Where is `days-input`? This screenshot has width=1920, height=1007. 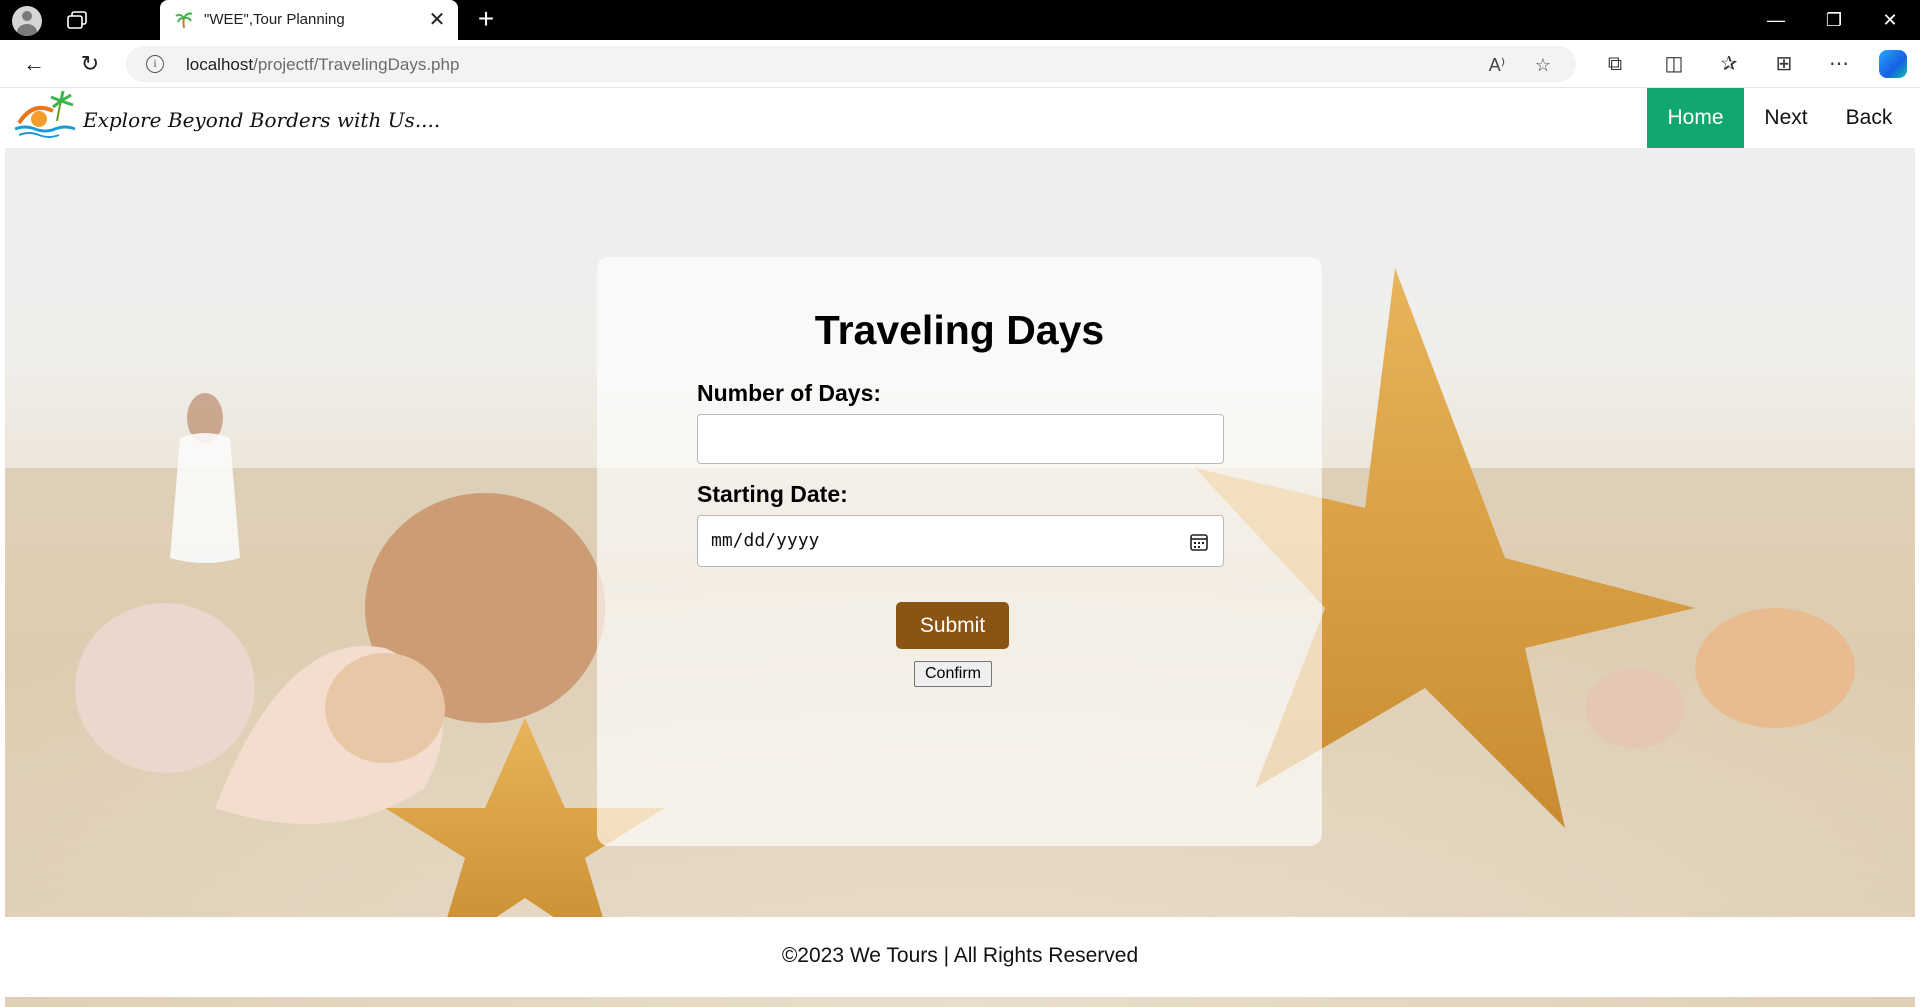
days-input is located at coordinates (960, 439).